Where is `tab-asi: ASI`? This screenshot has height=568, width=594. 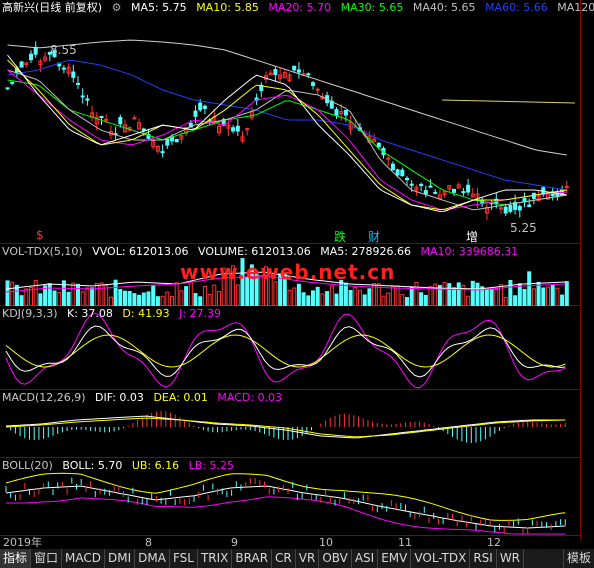 tab-asi: ASI is located at coordinates (365, 558).